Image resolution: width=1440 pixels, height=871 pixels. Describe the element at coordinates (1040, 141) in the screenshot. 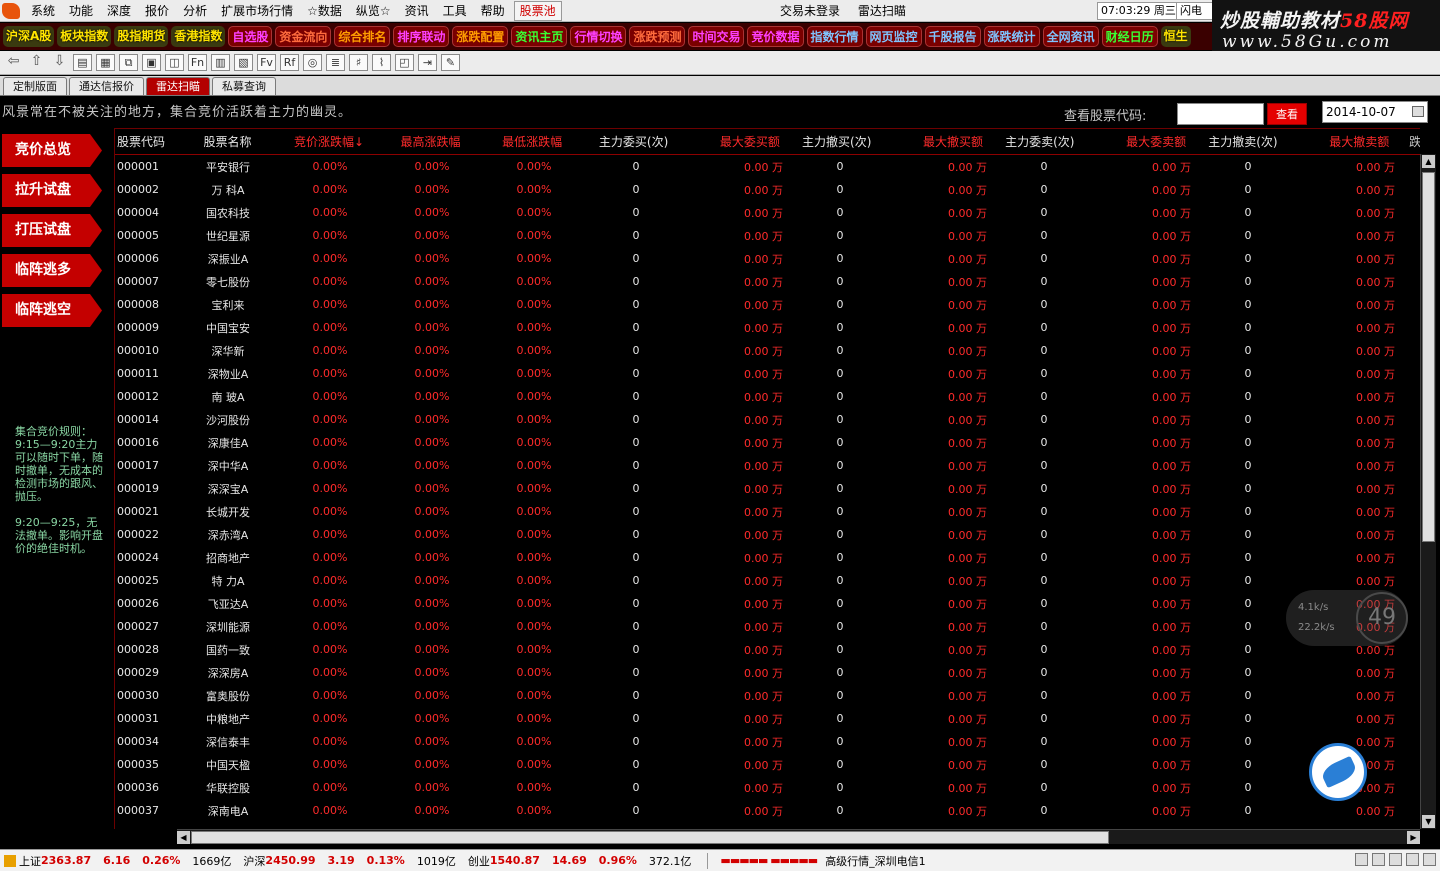

I see `column-header: 主力委卖(次)` at that location.